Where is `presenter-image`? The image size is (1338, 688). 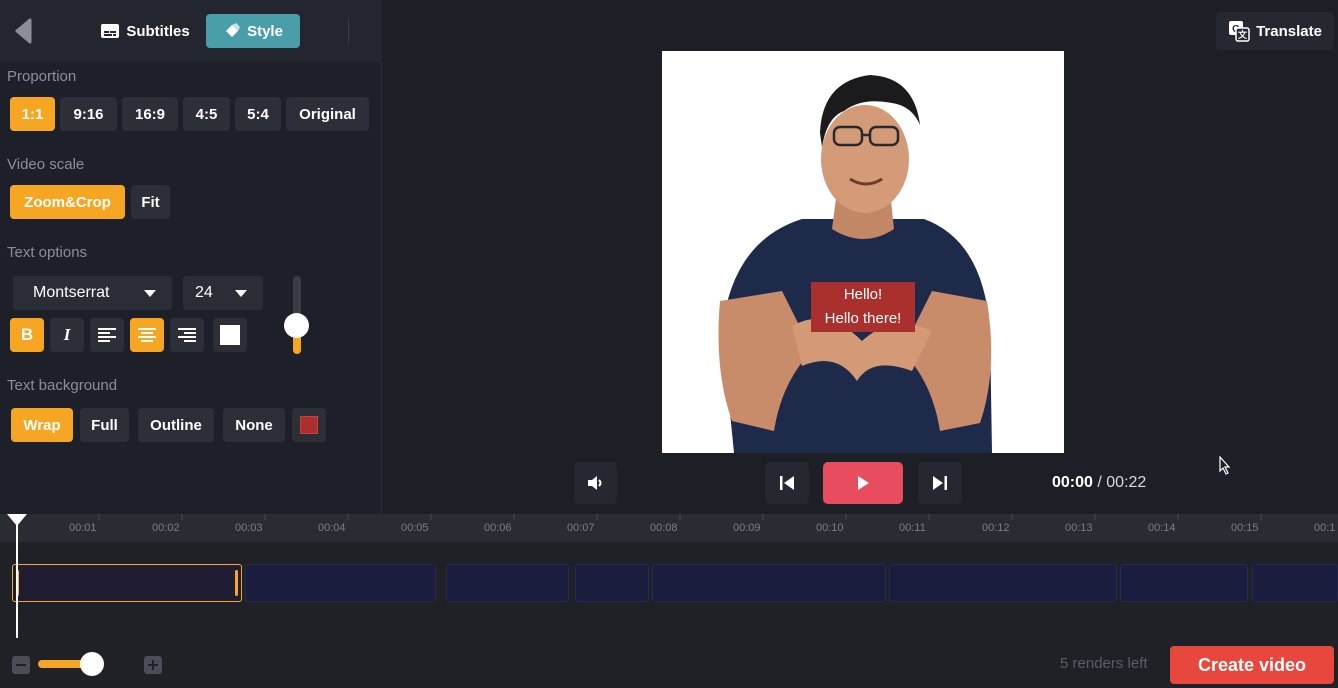
presenter-image is located at coordinates (855, 264).